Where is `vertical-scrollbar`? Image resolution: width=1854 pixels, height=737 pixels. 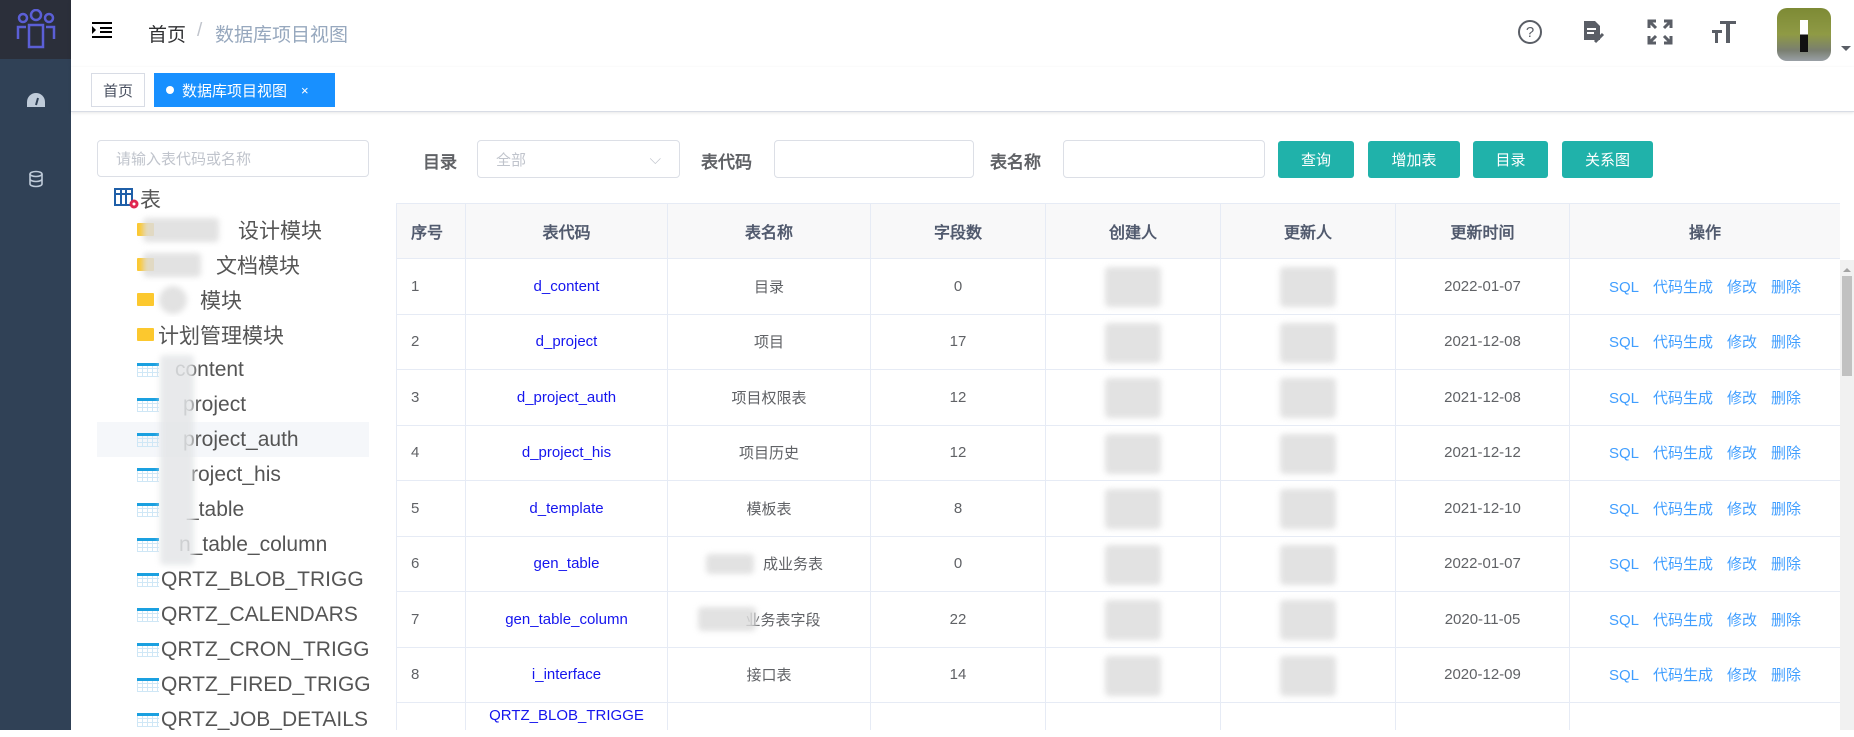 vertical-scrollbar is located at coordinates (1847, 495).